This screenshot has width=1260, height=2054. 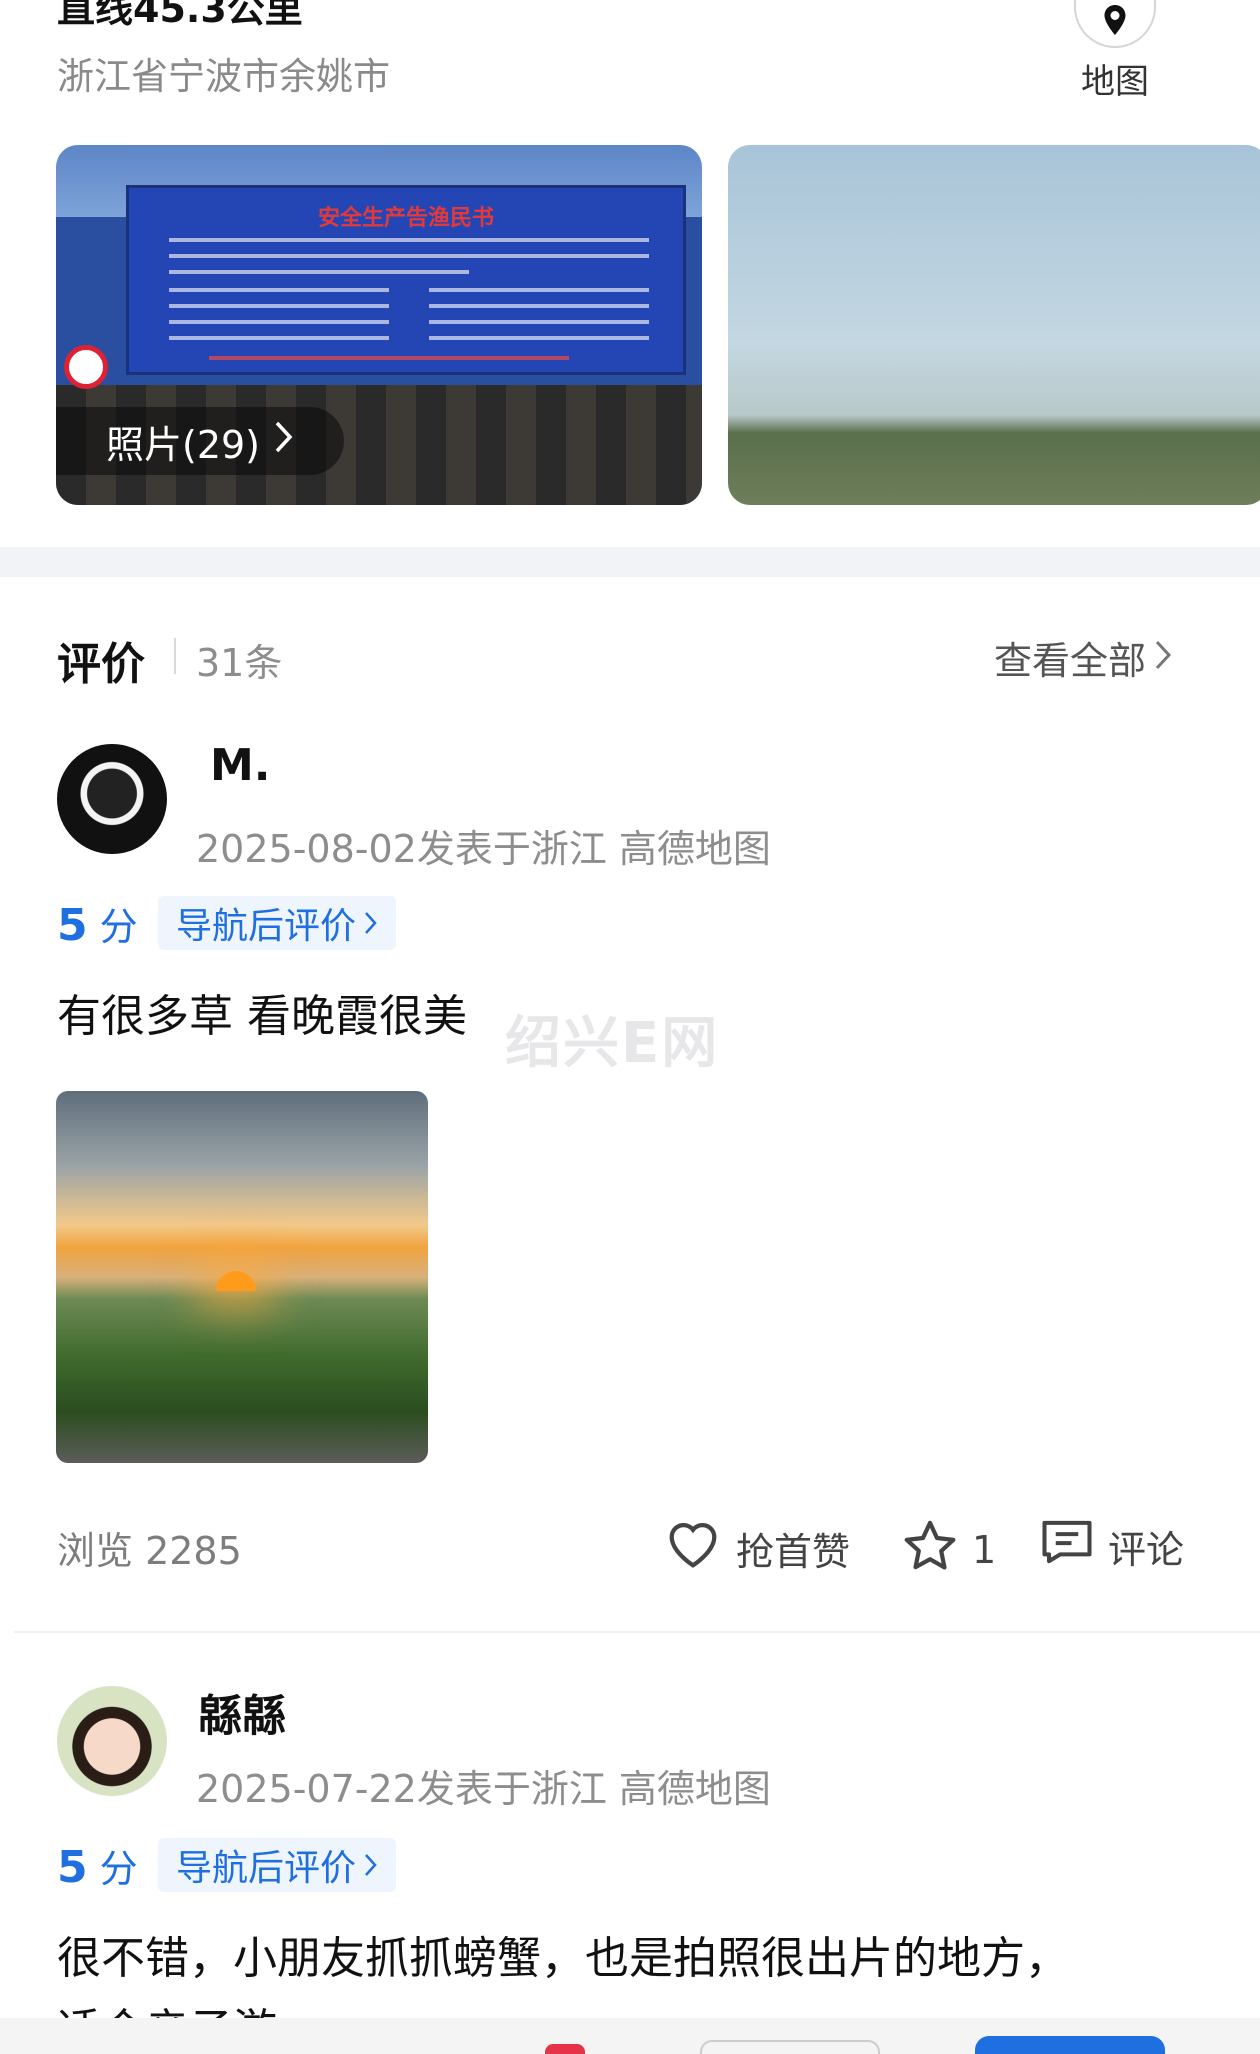 I want to click on map-pin-icon, so click(x=1115, y=24).